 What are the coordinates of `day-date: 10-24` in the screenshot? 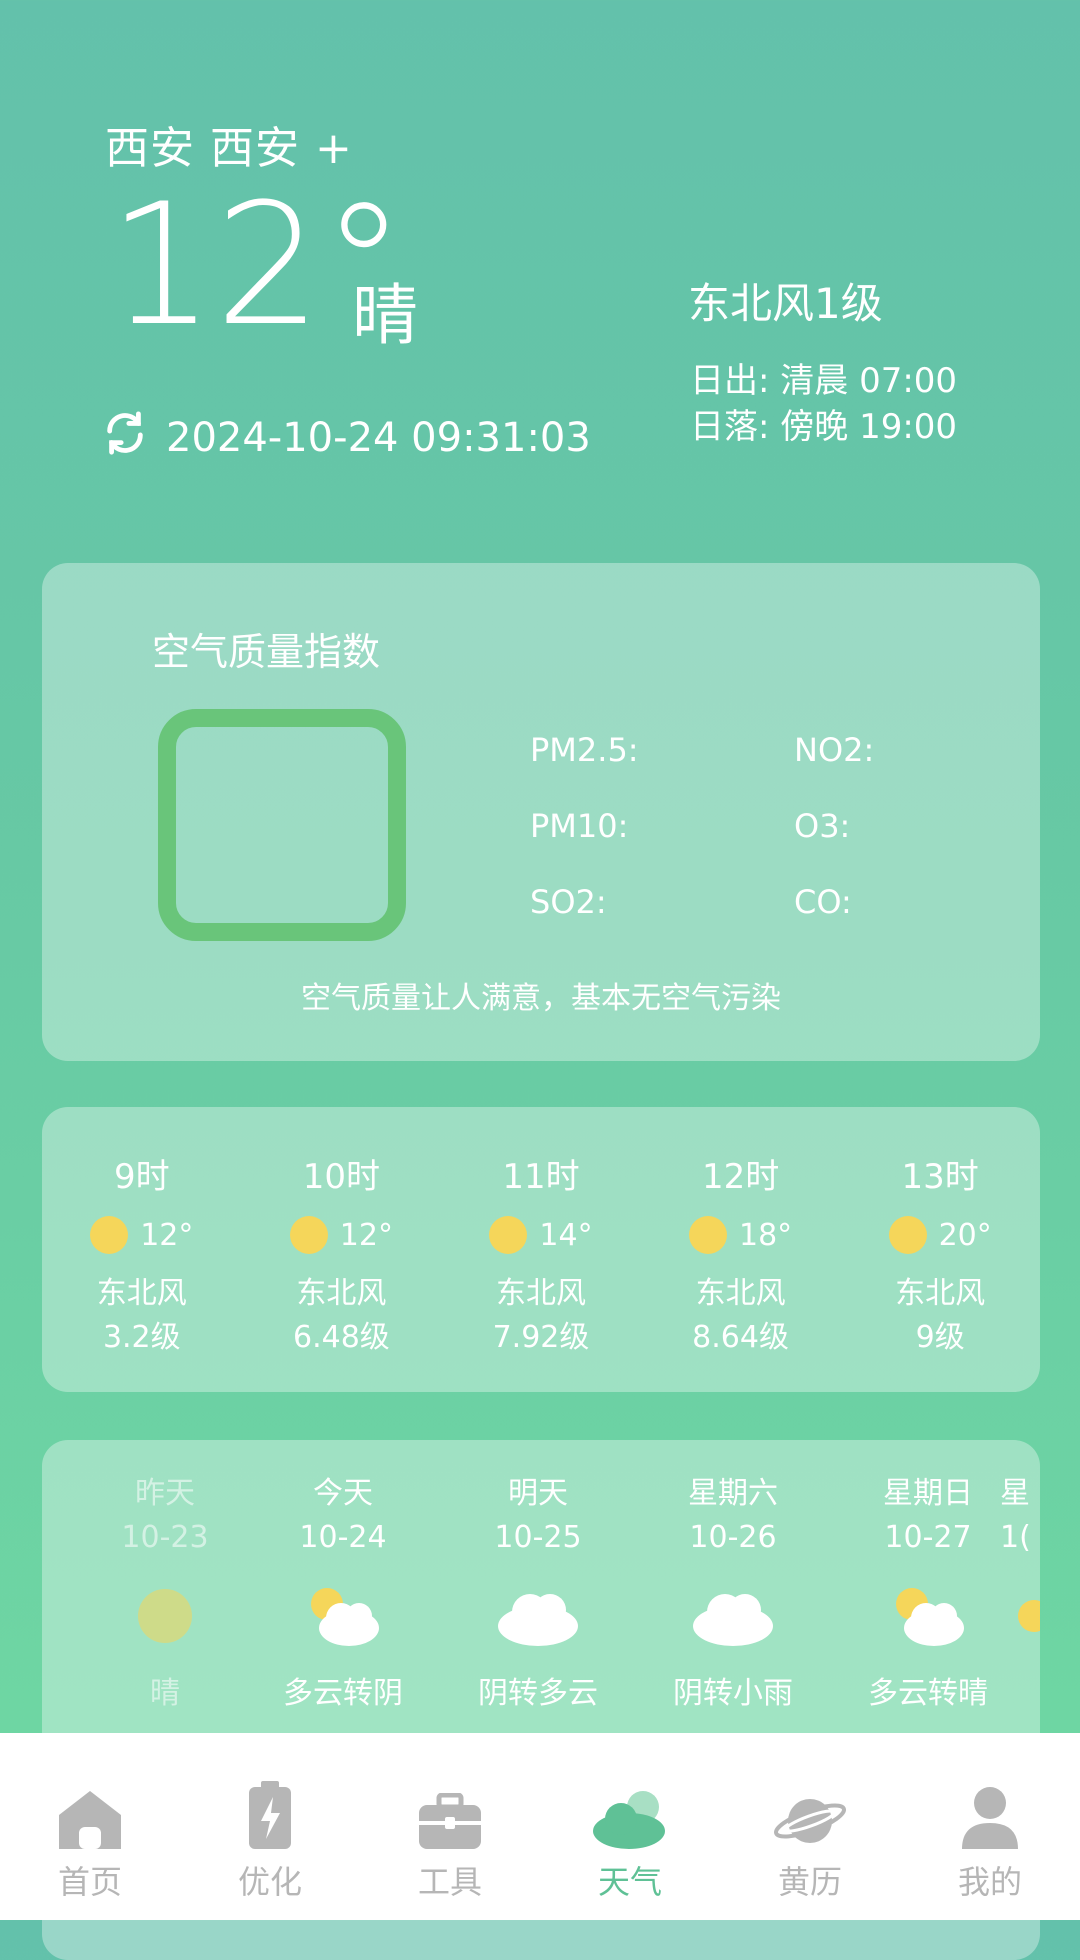 It's located at (343, 1537).